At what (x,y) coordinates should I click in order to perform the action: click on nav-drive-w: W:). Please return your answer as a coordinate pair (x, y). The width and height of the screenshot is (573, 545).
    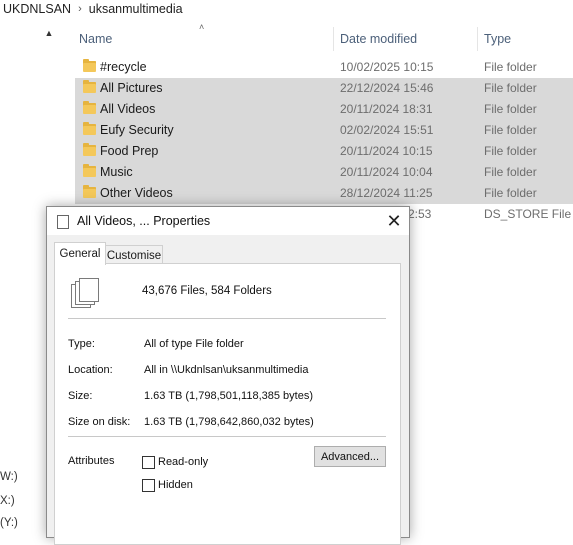
    Looking at the image, I should click on (9, 477).